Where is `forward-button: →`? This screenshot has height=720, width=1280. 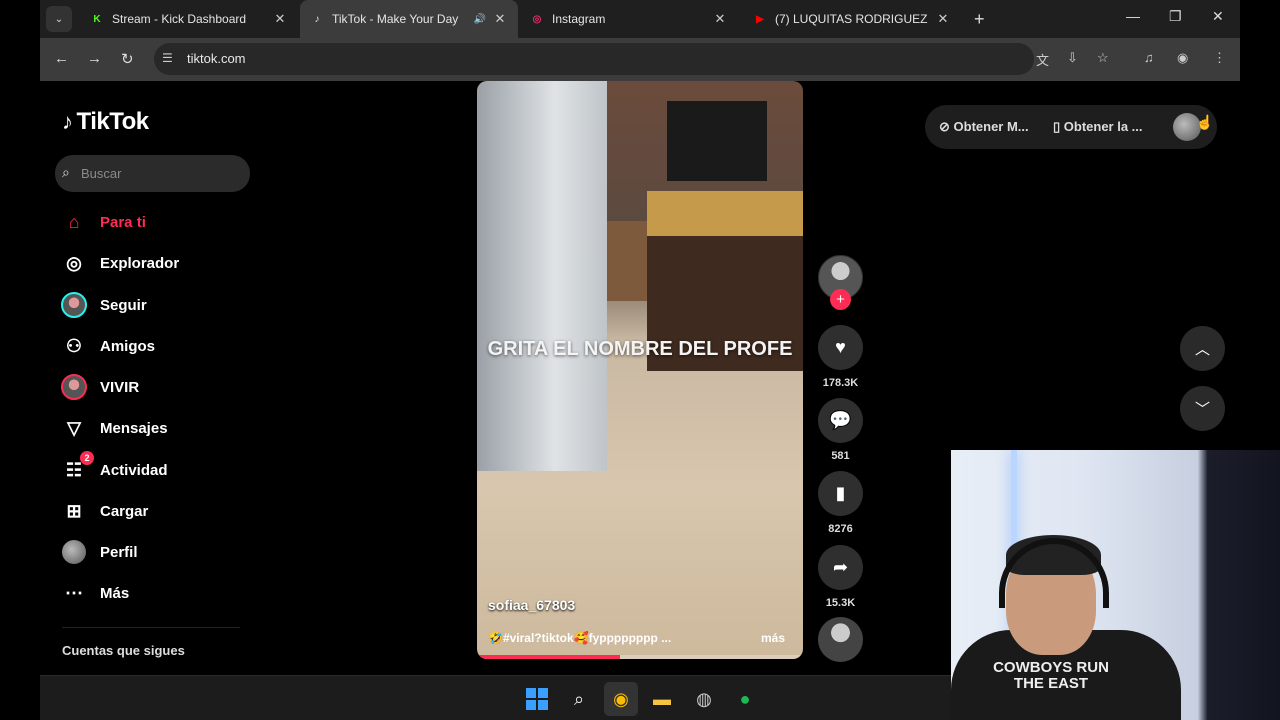 forward-button: → is located at coordinates (94, 58).